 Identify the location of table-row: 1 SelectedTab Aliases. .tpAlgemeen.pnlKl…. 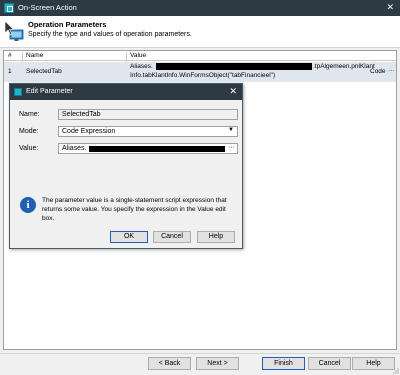
(200, 72).